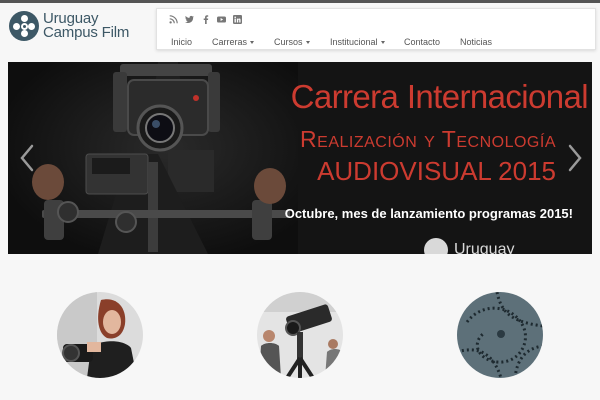  I want to click on film-camera-crew-image, so click(300, 335).